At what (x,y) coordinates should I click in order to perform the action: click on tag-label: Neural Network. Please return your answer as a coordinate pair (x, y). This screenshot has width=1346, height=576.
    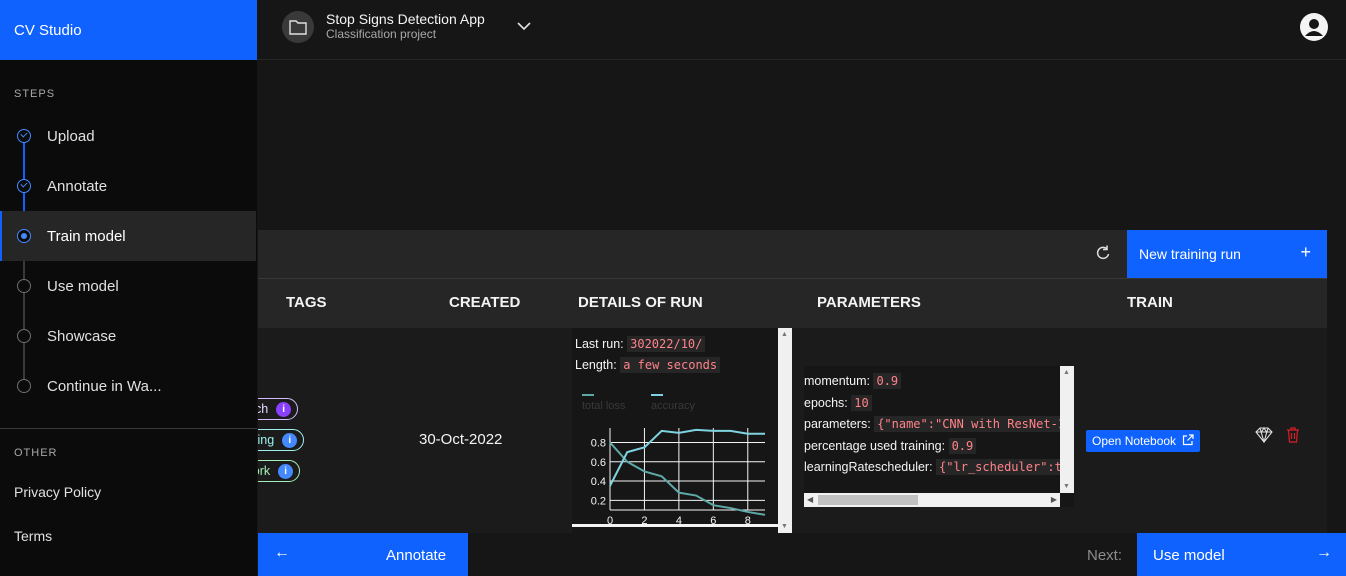
    Looking at the image, I should click on (264, 471).